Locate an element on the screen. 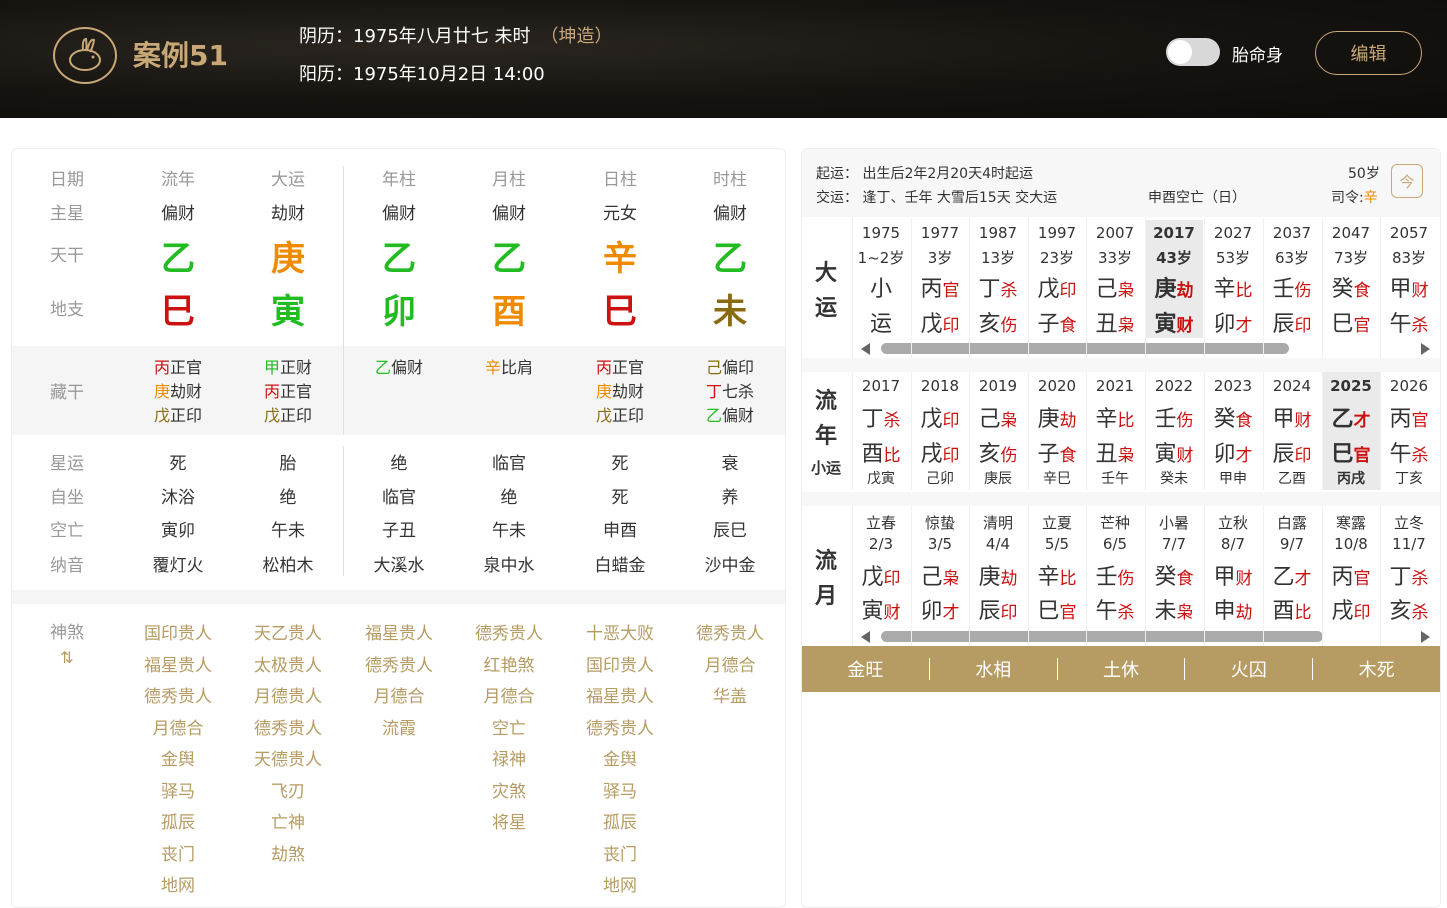  dayun-year: 2037 is located at coordinates (1292, 233).